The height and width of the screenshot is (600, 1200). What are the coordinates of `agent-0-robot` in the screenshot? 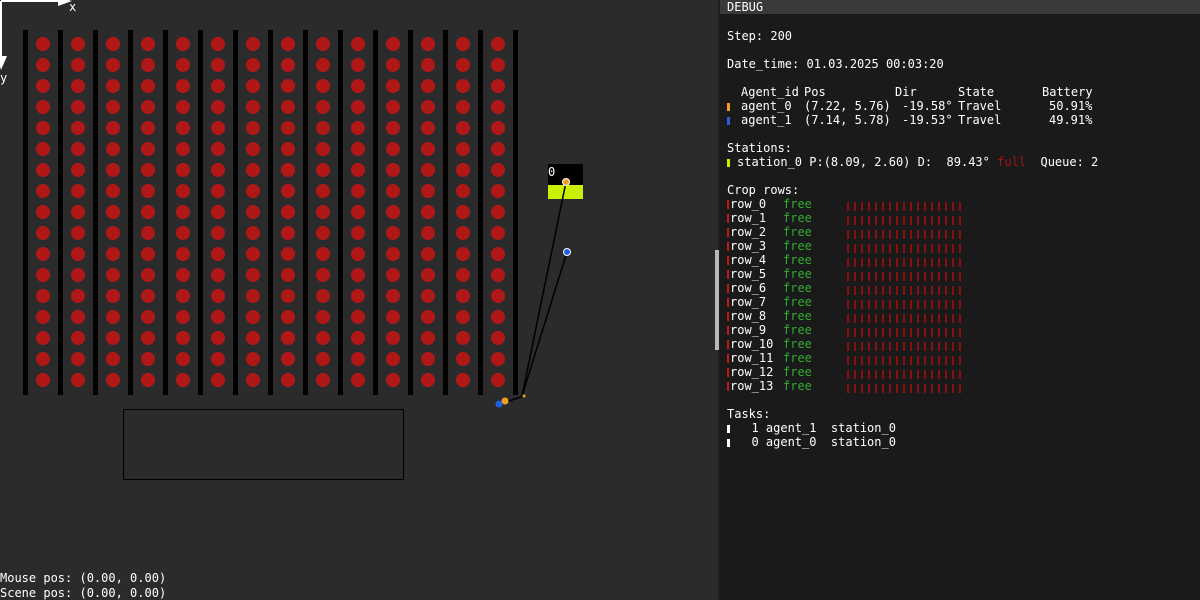 It's located at (505, 401).